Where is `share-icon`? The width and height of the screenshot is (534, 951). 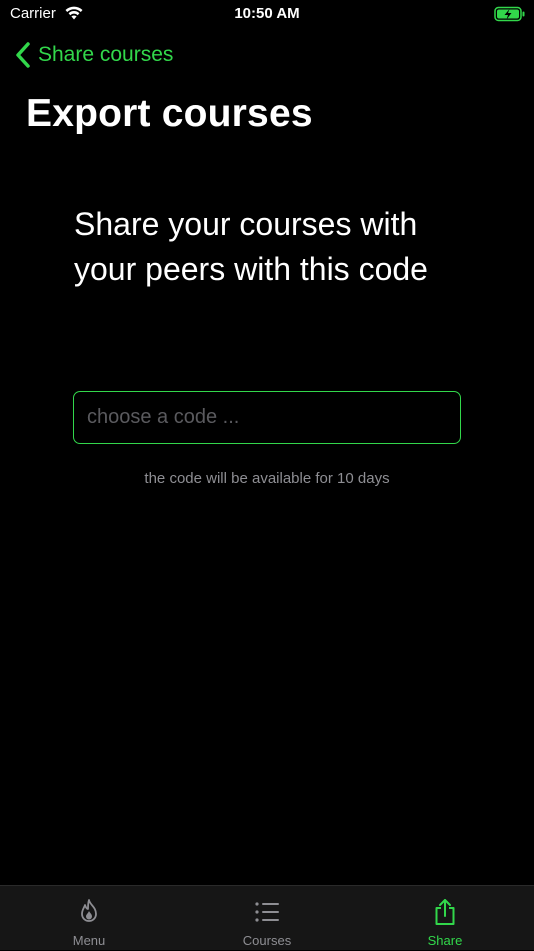 share-icon is located at coordinates (445, 912).